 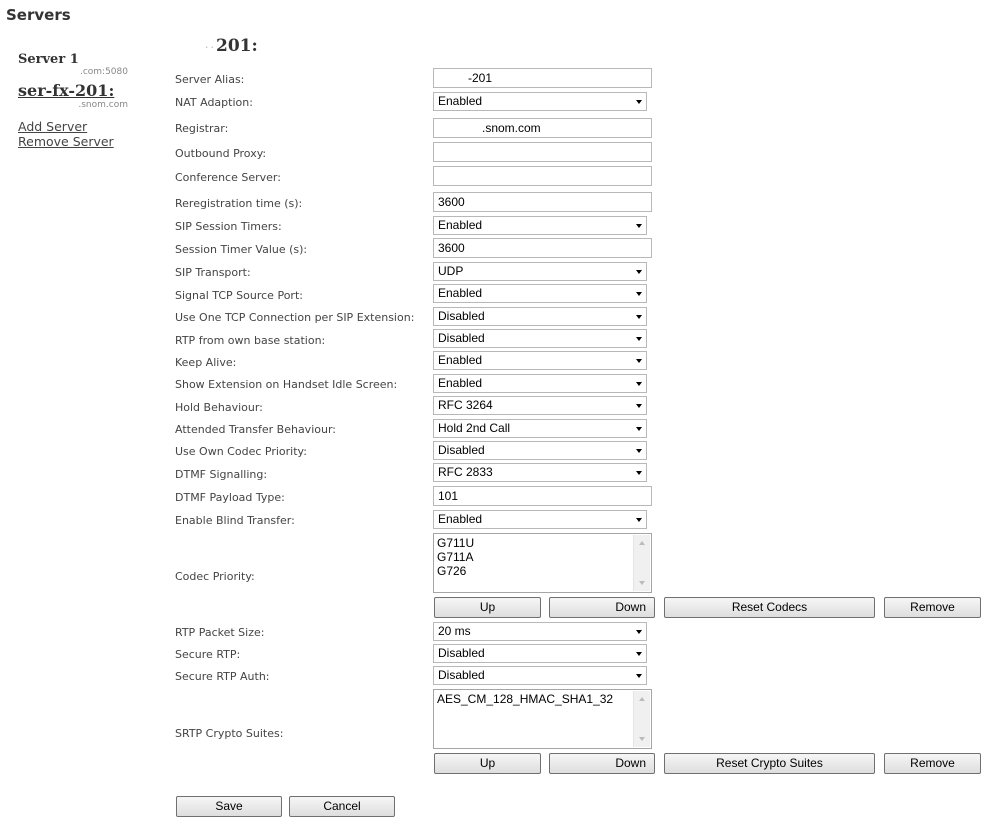 What do you see at coordinates (202, 128) in the screenshot?
I see `registrar-label: Registrar:` at bounding box center [202, 128].